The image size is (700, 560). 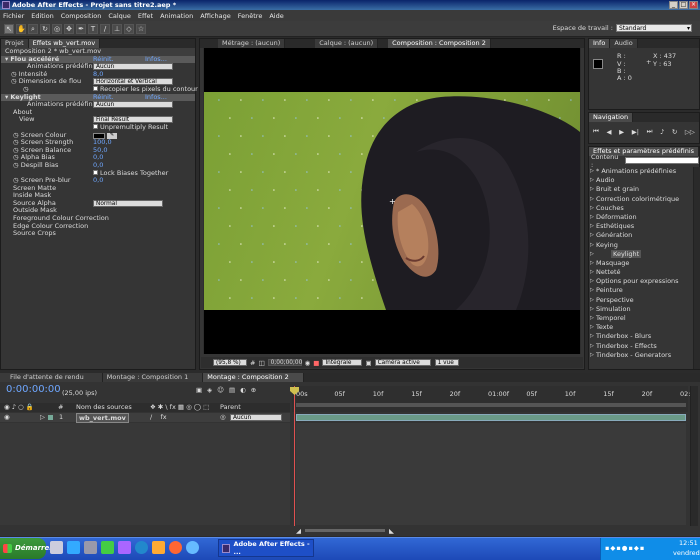 What do you see at coordinates (625, 548) in the screenshot?
I see `tray-icons: ▪◆▪●▪◆▪` at bounding box center [625, 548].